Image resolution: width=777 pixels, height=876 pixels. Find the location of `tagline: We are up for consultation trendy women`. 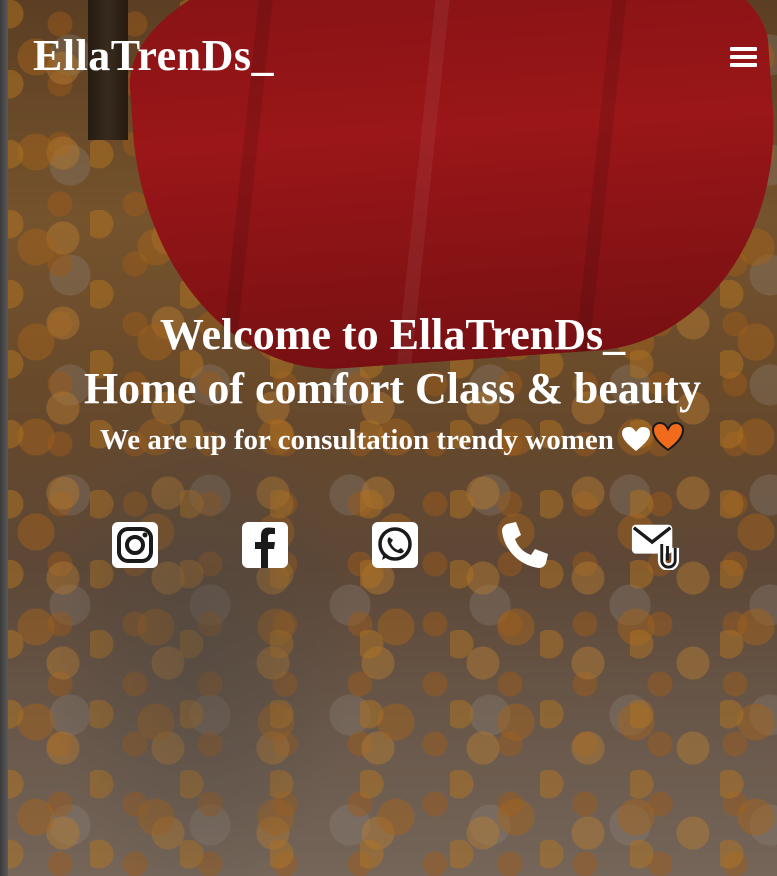

tagline: We are up for consultation trendy women is located at coordinates (392, 440).